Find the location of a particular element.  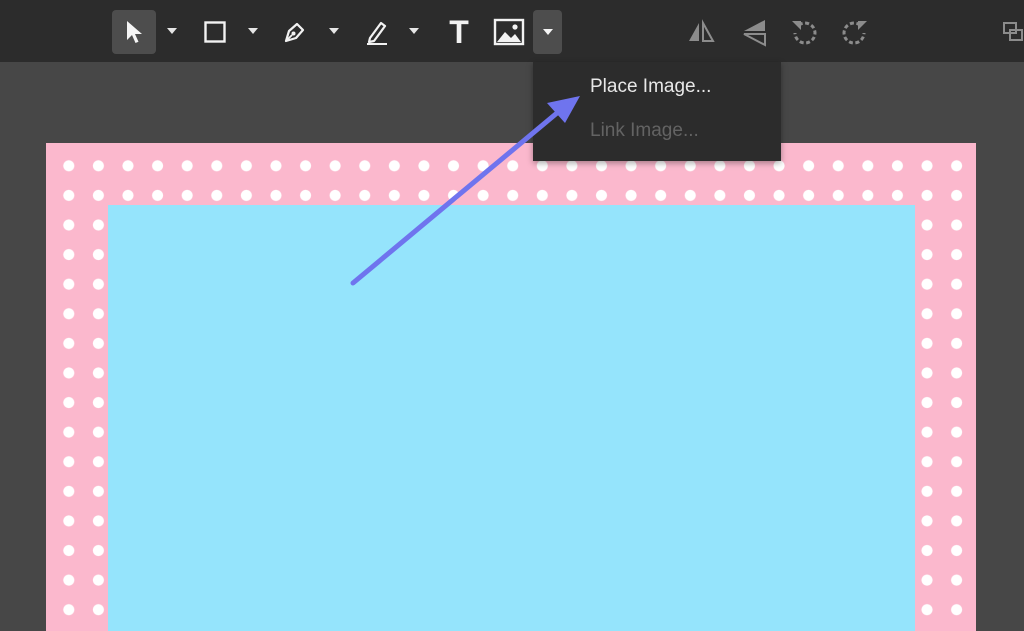

flip-vertical-button is located at coordinates (755, 32).